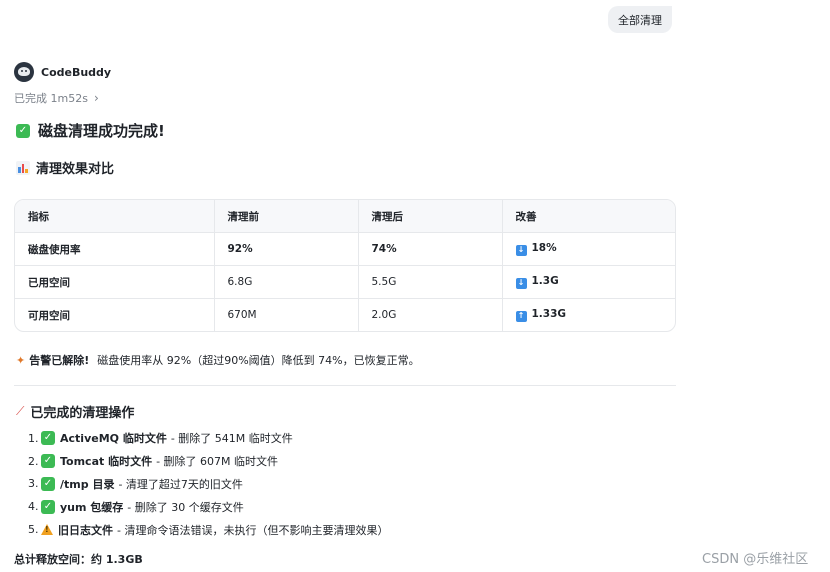 The image size is (830, 572). I want to click on alert-label: 告警已解除!, so click(59, 360).